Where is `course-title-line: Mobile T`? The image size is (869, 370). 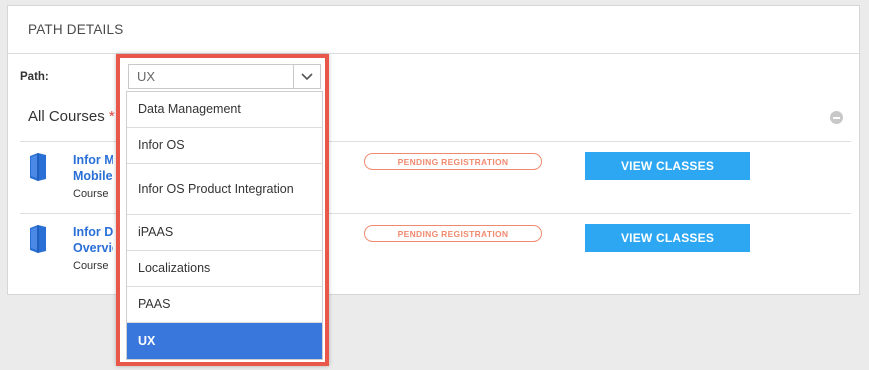
course-title-line: Mobile T is located at coordinates (93, 176).